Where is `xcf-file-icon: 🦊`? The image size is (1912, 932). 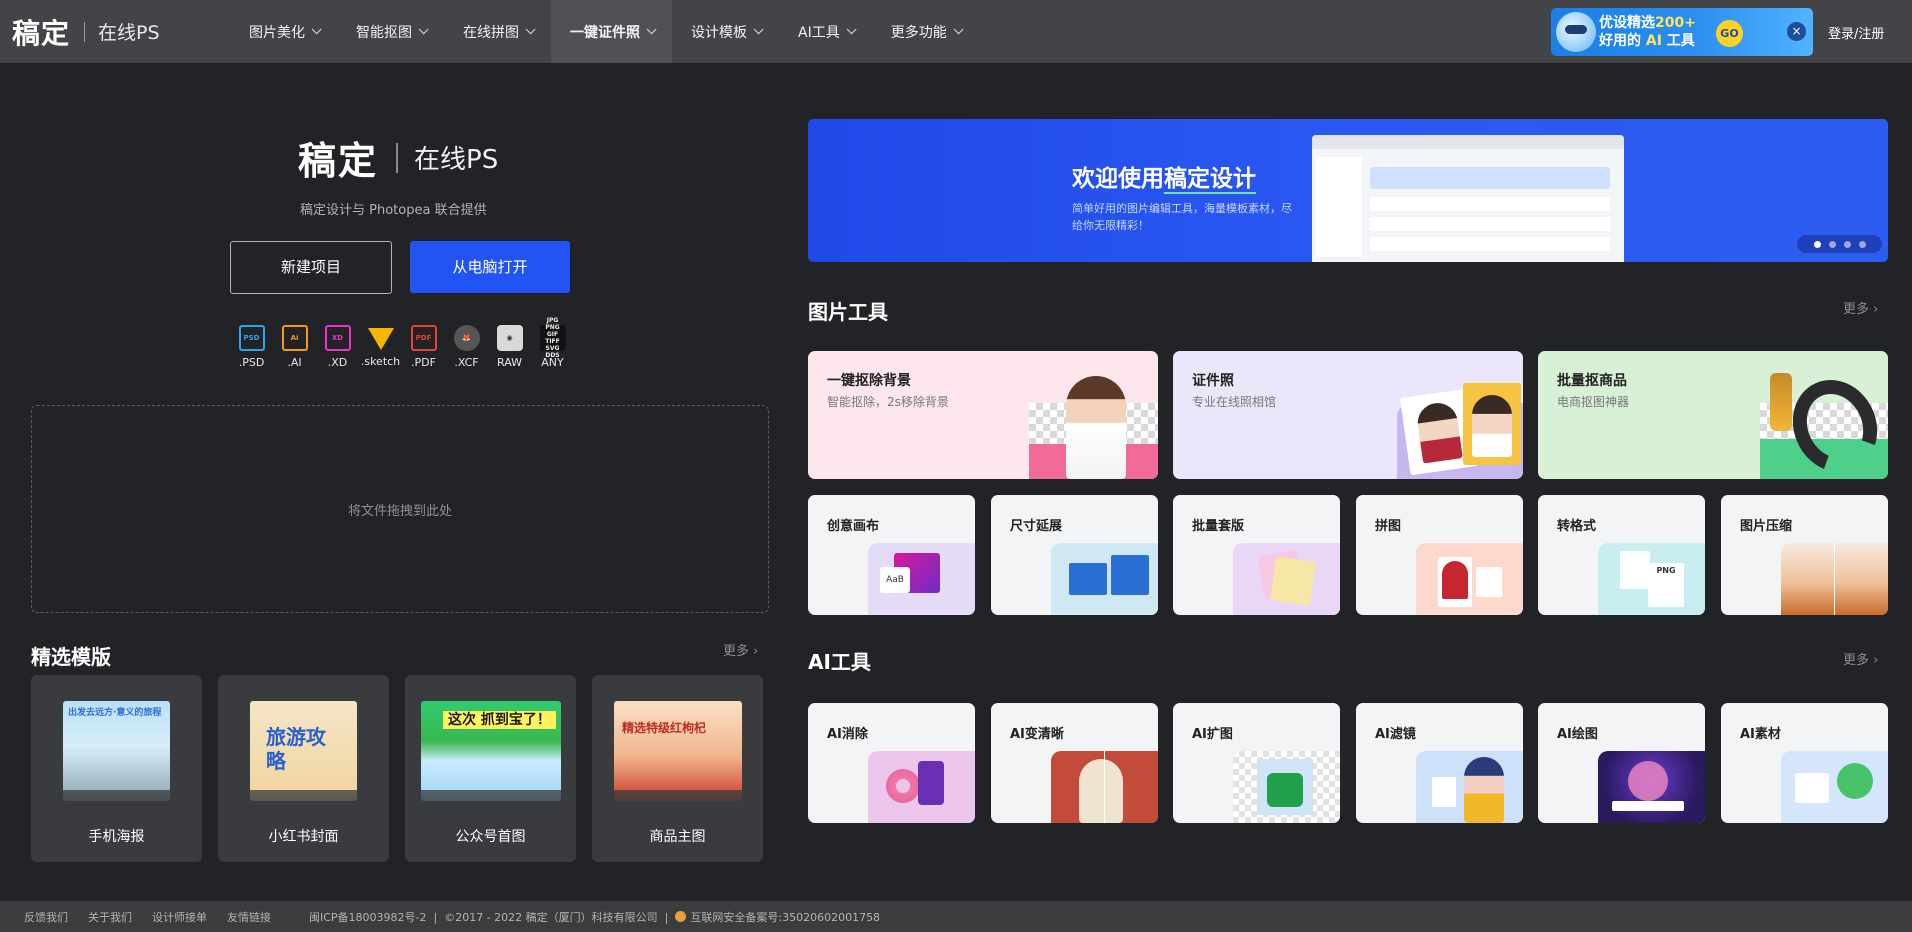
xcf-file-icon: 🦊 is located at coordinates (466, 338).